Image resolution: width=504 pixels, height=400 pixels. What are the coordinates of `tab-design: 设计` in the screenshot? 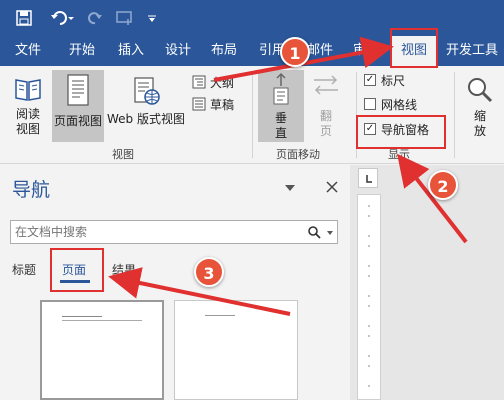 It's located at (178, 51).